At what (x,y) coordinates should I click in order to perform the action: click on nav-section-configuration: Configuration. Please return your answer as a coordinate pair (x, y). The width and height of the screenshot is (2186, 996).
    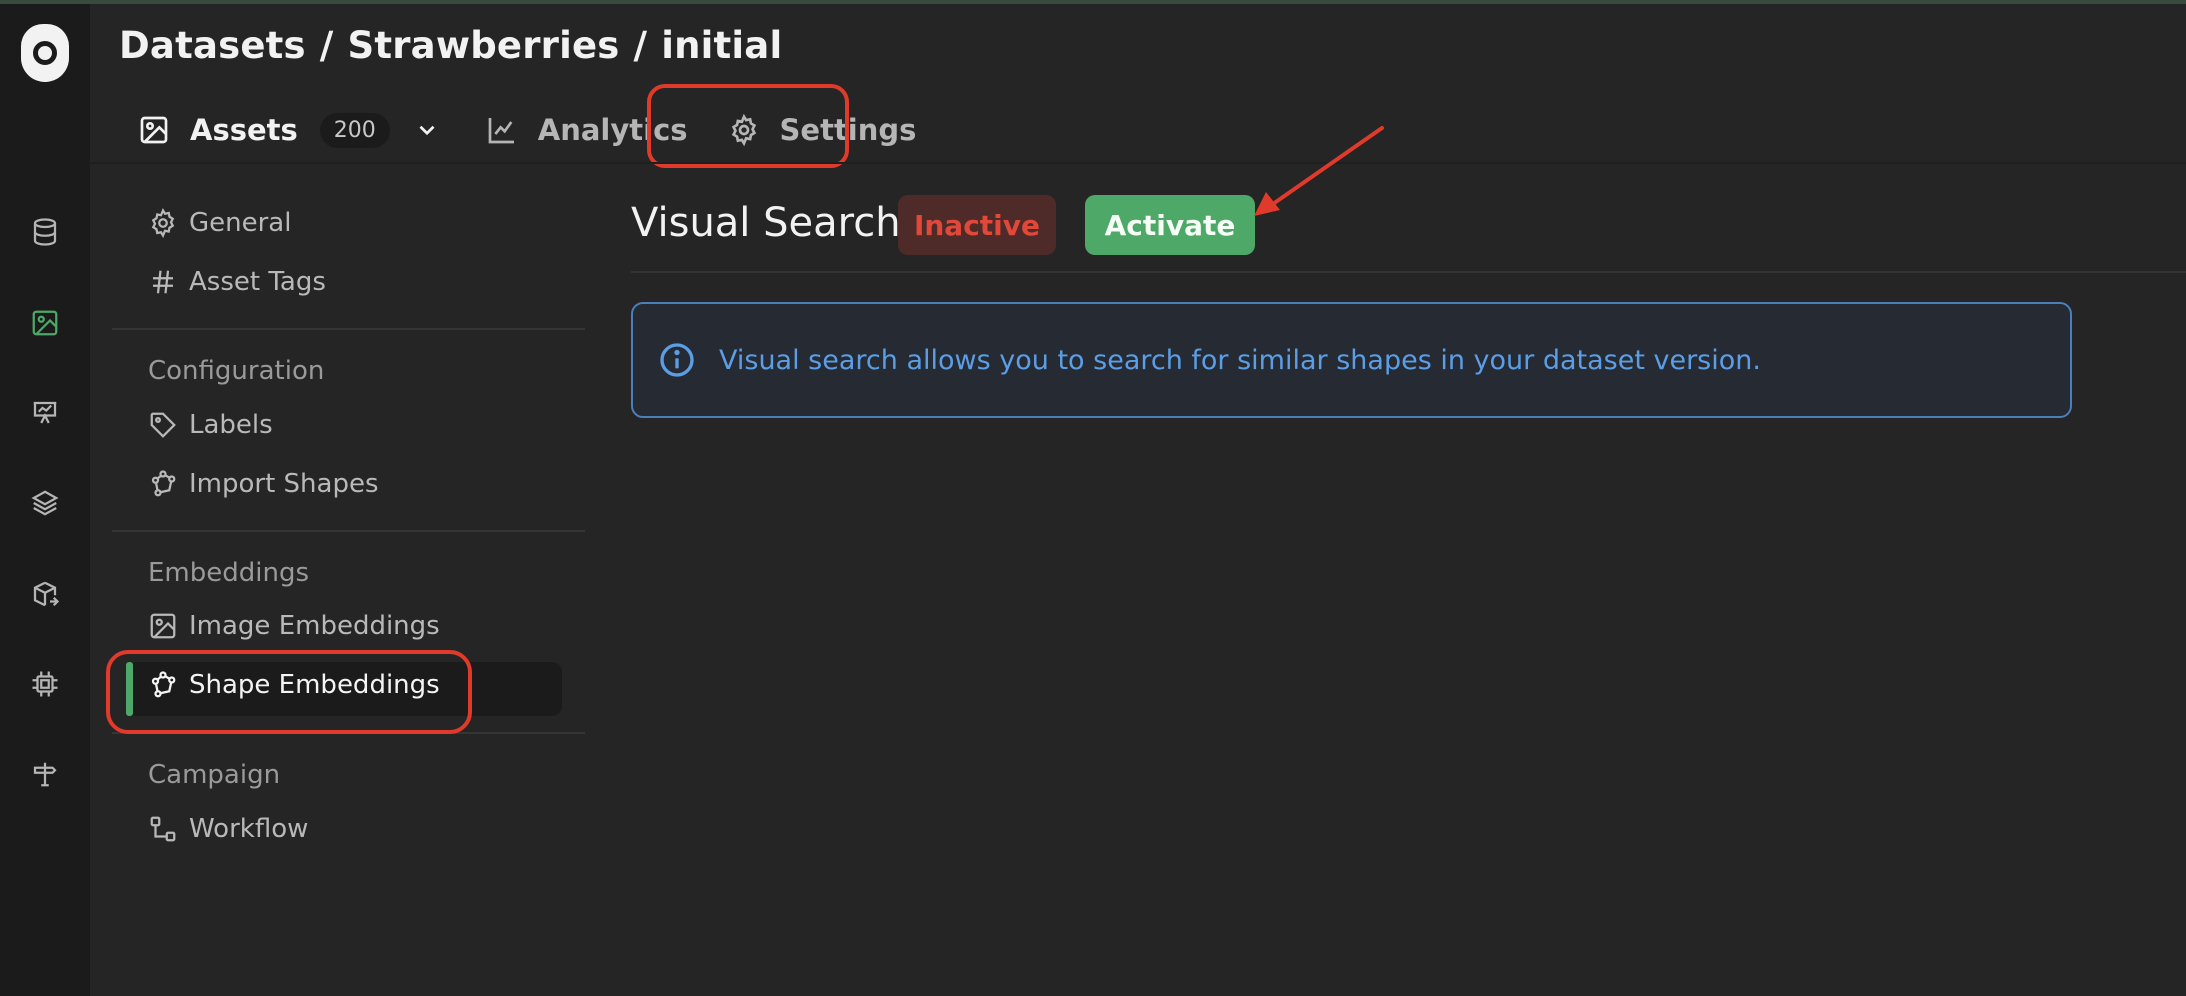
    Looking at the image, I should click on (236, 371).